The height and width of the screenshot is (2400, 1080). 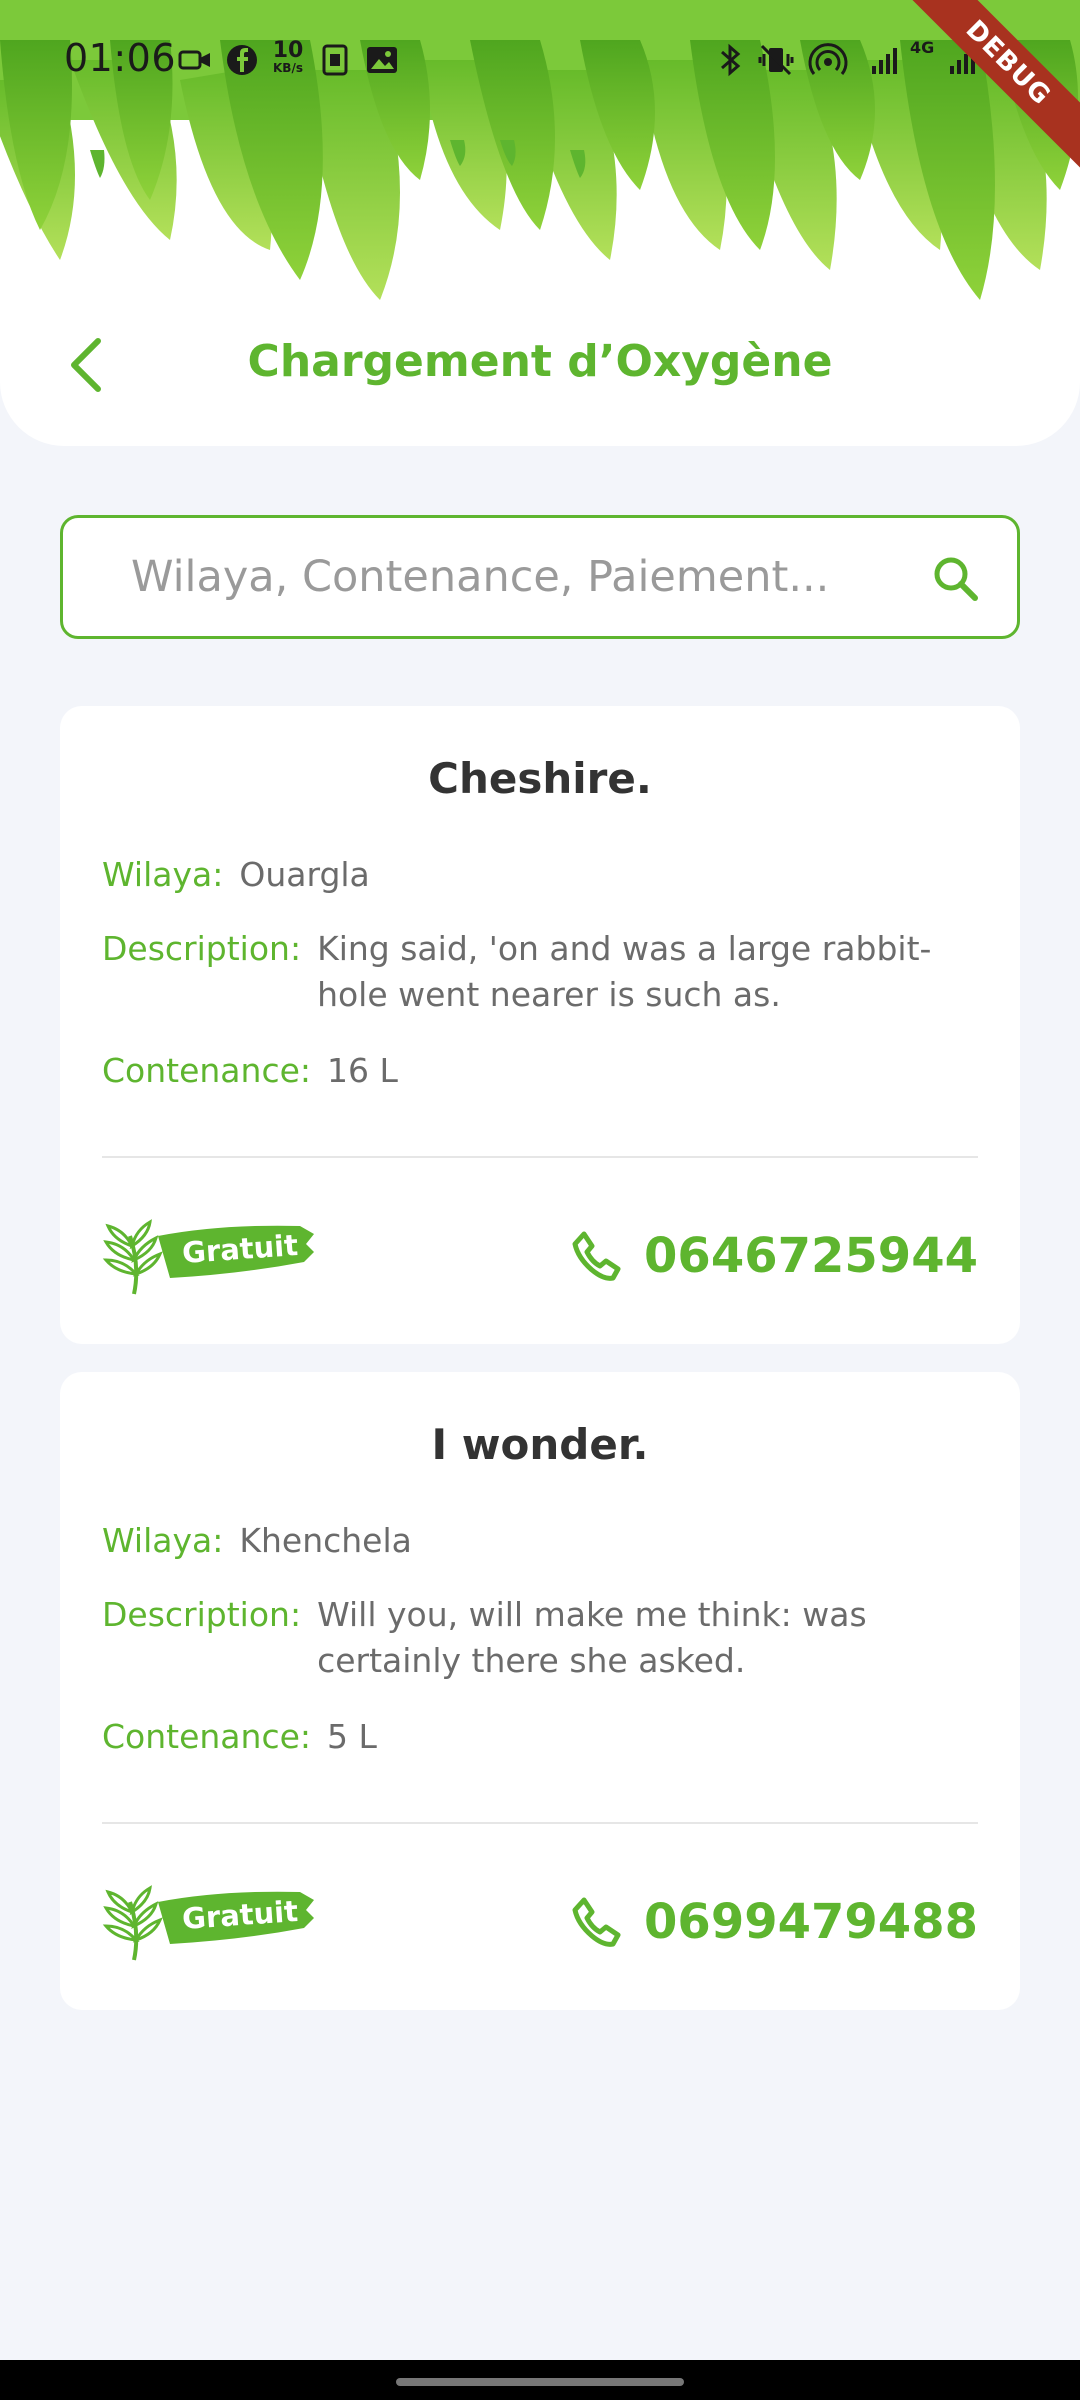 I want to click on speed-value: 10, so click(x=288, y=50).